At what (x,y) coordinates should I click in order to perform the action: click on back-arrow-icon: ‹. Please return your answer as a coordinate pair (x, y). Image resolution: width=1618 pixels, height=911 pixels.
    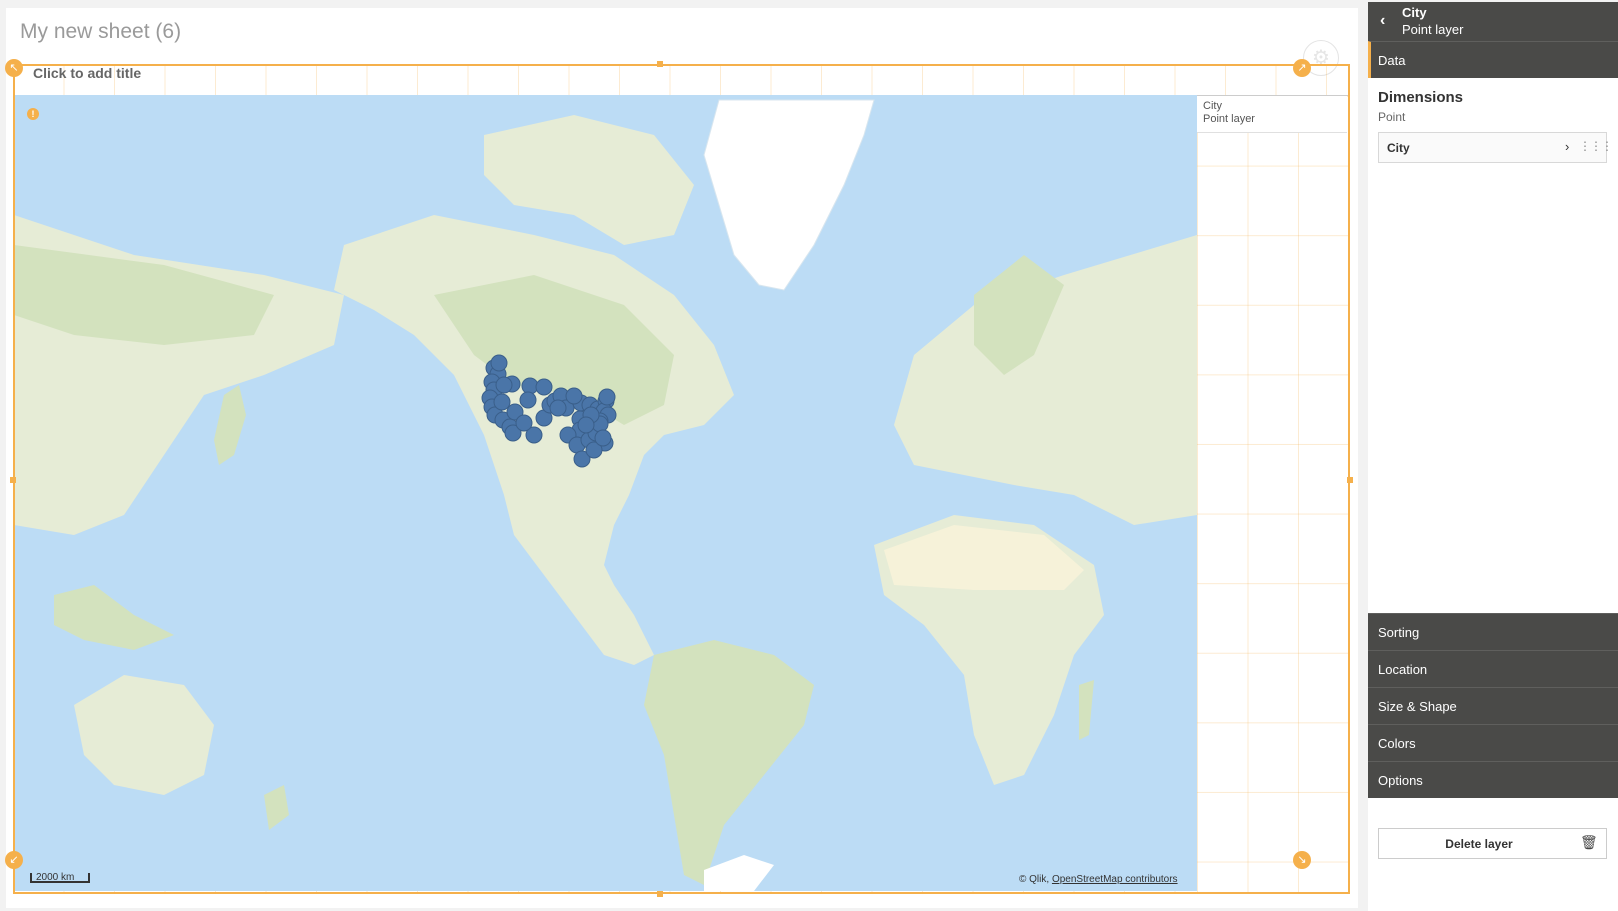
    Looking at the image, I should click on (1382, 21).